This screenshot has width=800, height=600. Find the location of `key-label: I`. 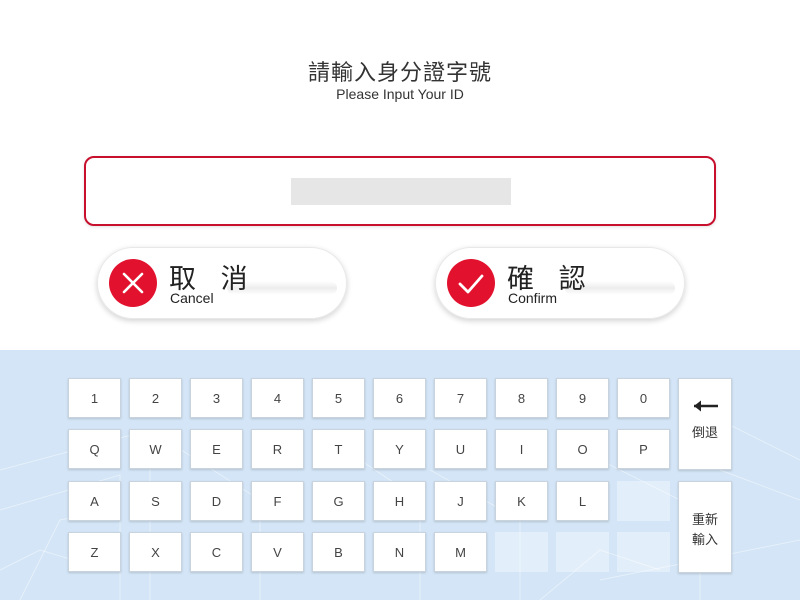

key-label: I is located at coordinates (521, 449).